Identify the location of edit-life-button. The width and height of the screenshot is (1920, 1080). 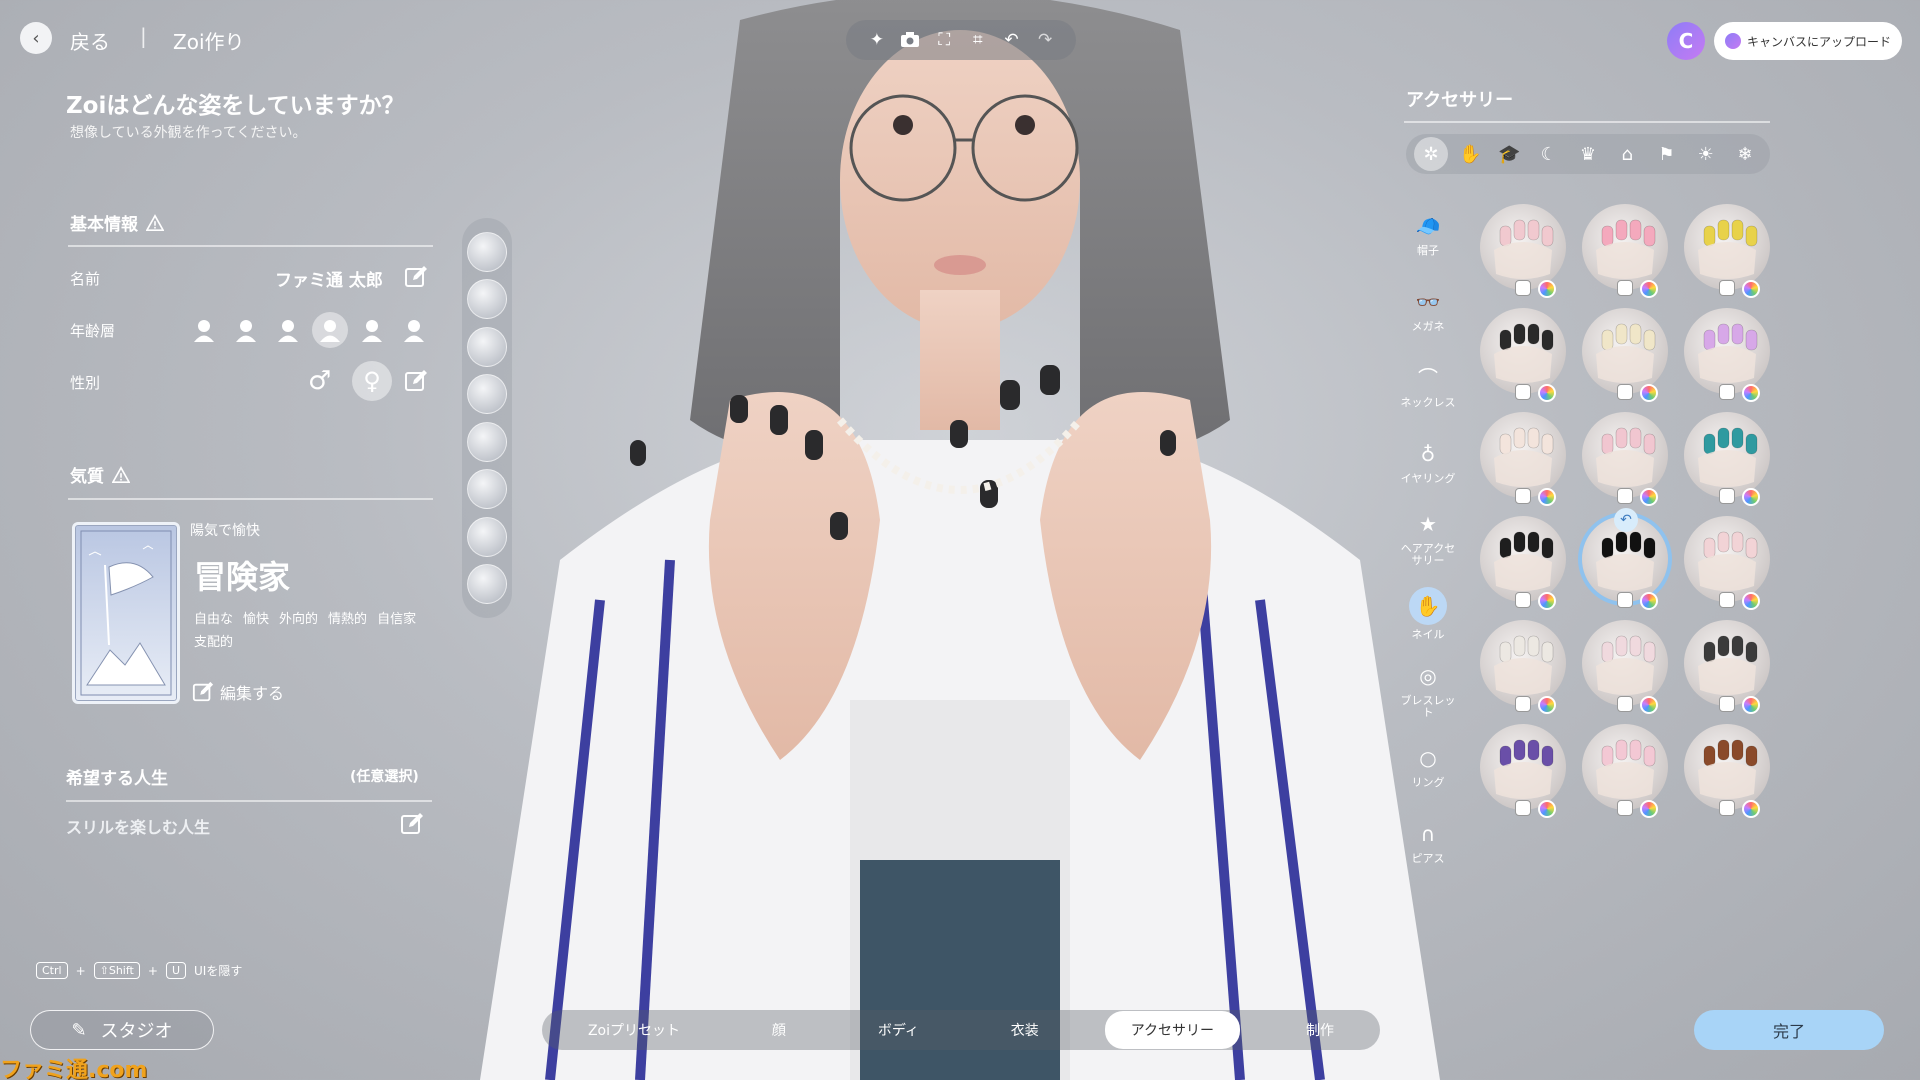
(412, 826).